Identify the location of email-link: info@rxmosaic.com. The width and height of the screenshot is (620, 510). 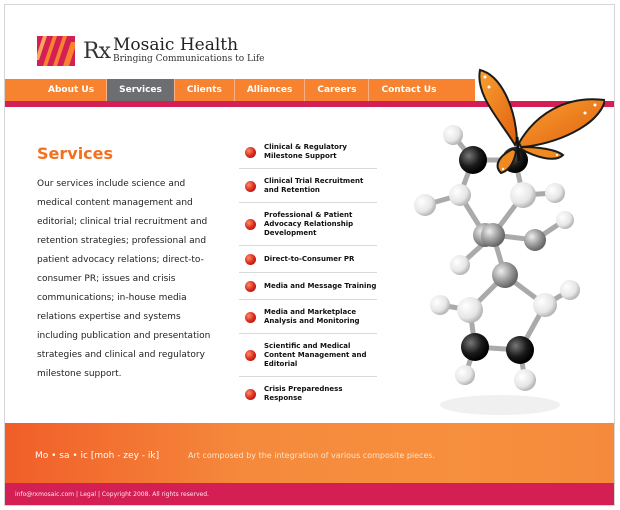
(44, 494).